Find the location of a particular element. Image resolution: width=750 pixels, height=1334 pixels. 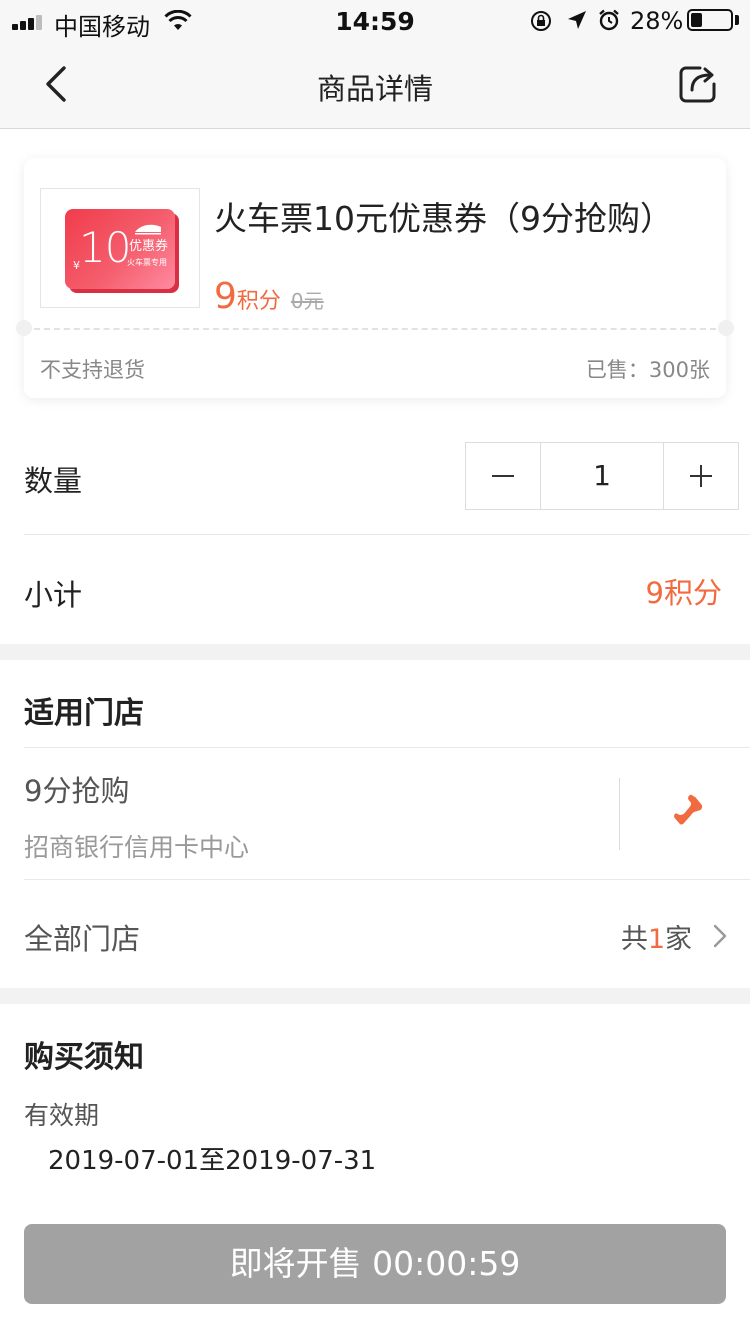

vertical-divider is located at coordinates (619, 814).